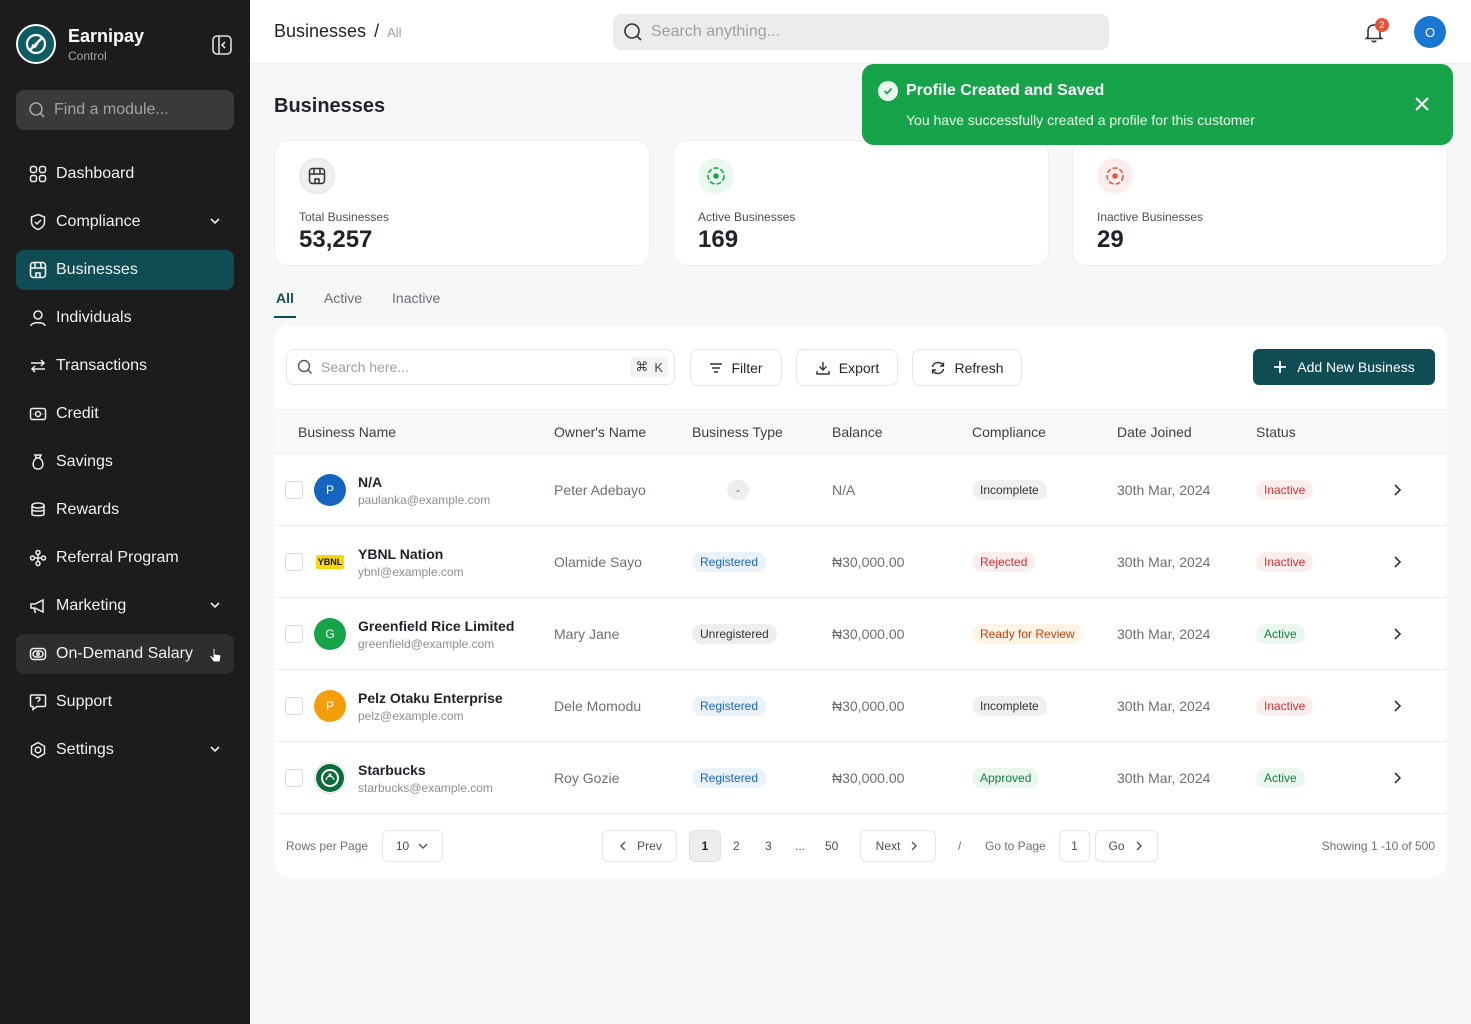 Image resolution: width=1471 pixels, height=1024 pixels. Describe the element at coordinates (600, 432) in the screenshot. I see `column-header: Owner's Name` at that location.